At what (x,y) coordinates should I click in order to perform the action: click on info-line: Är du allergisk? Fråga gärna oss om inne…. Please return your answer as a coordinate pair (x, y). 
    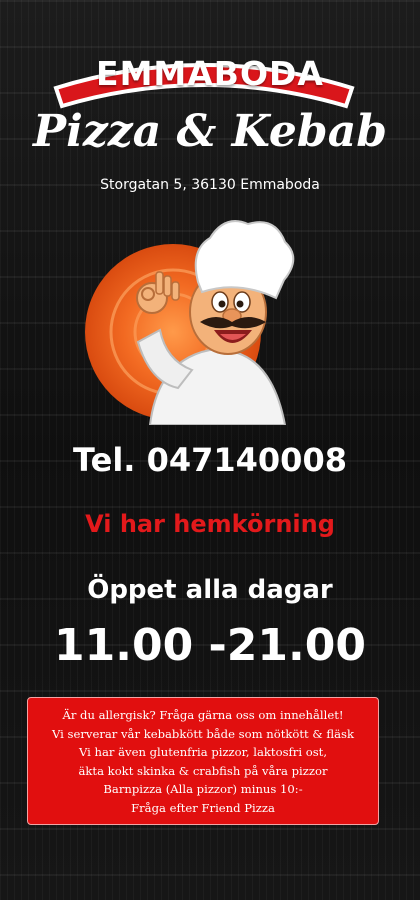
    Looking at the image, I should click on (203, 715).